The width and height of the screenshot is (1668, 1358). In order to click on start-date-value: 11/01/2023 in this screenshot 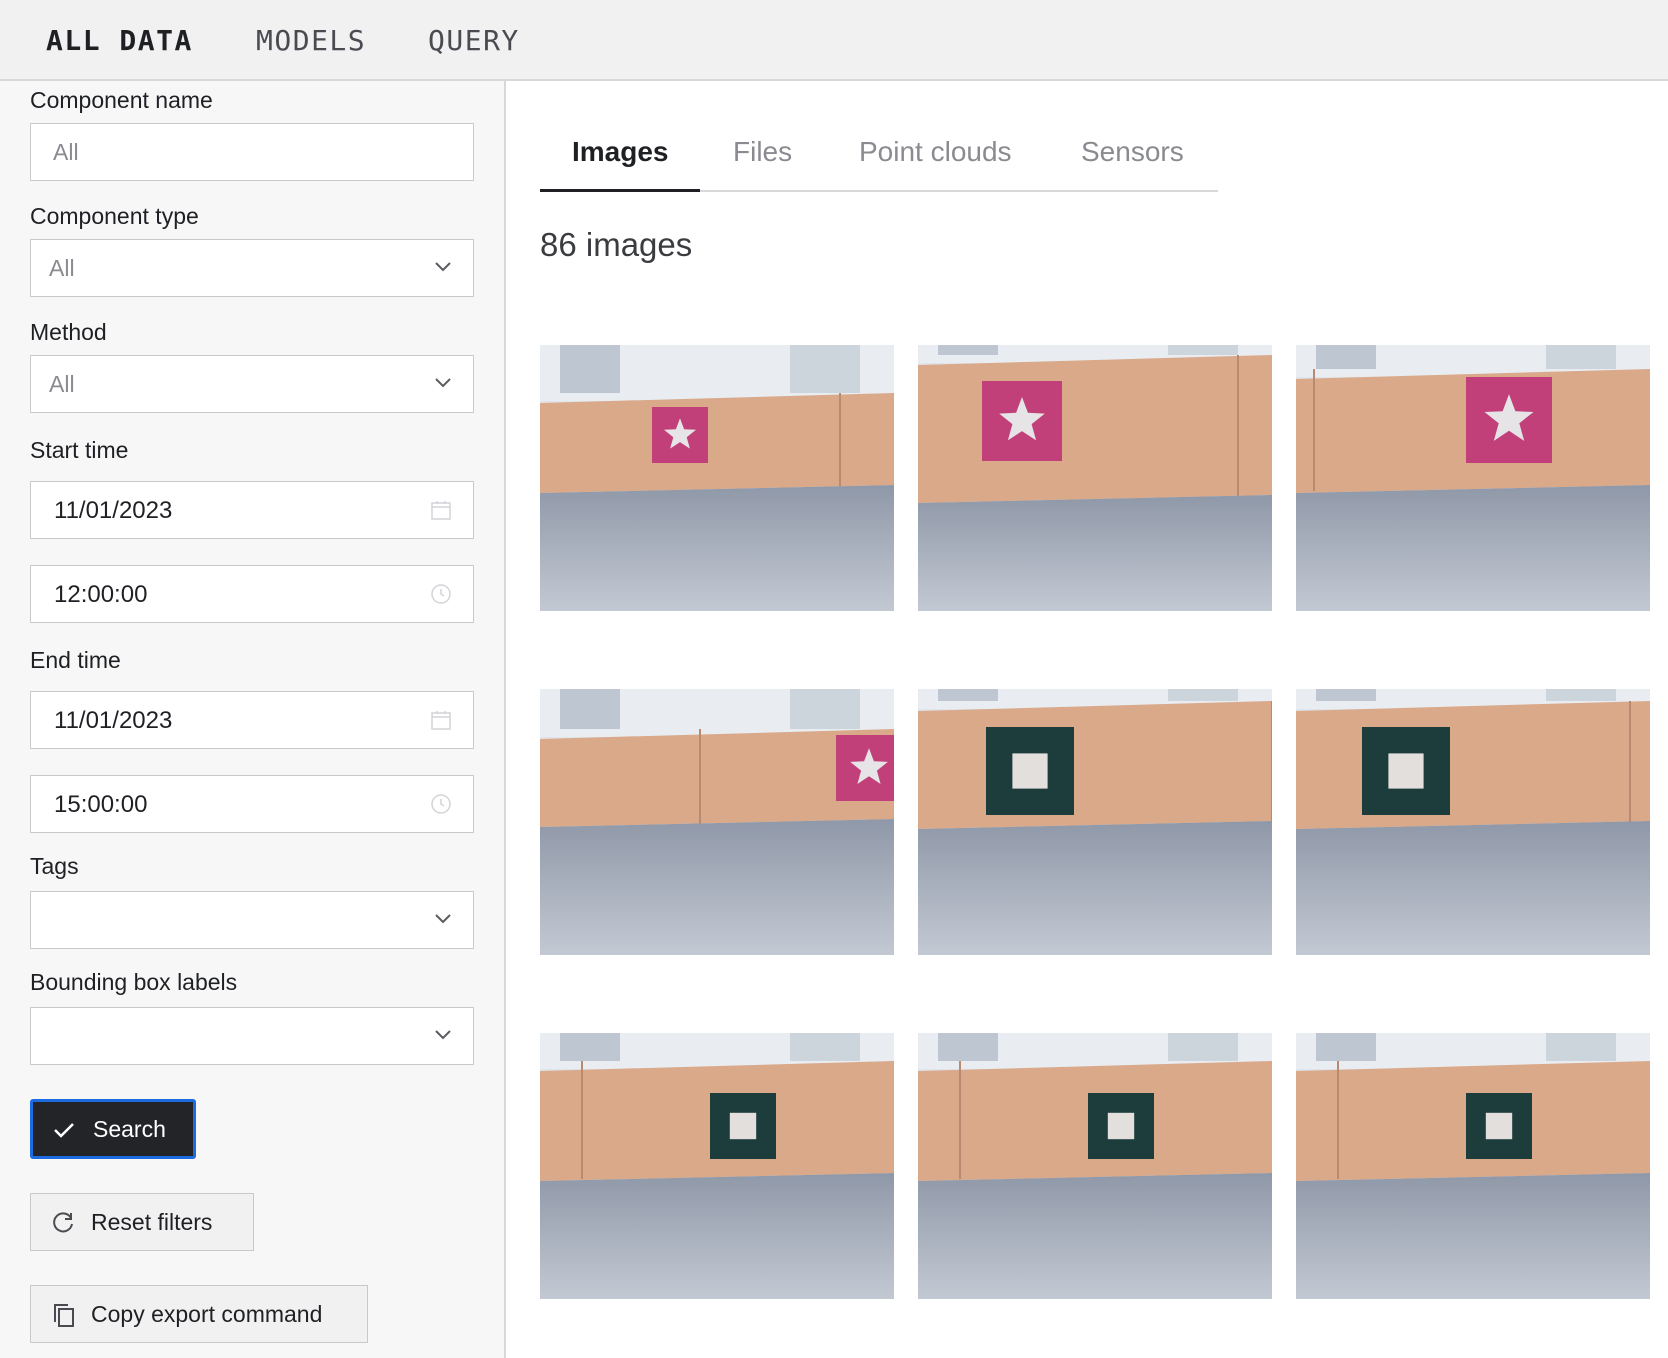, I will do `click(113, 510)`.